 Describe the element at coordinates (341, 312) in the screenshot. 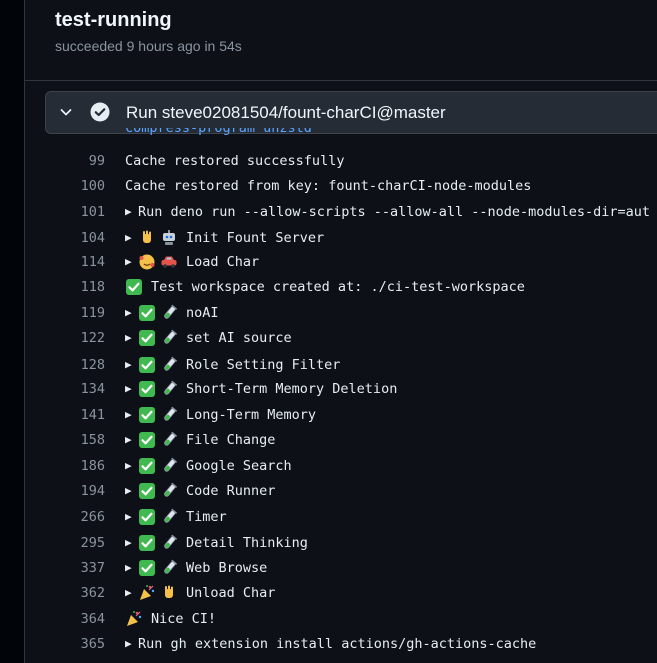

I see `log-line: 119 ▶ noAI` at that location.